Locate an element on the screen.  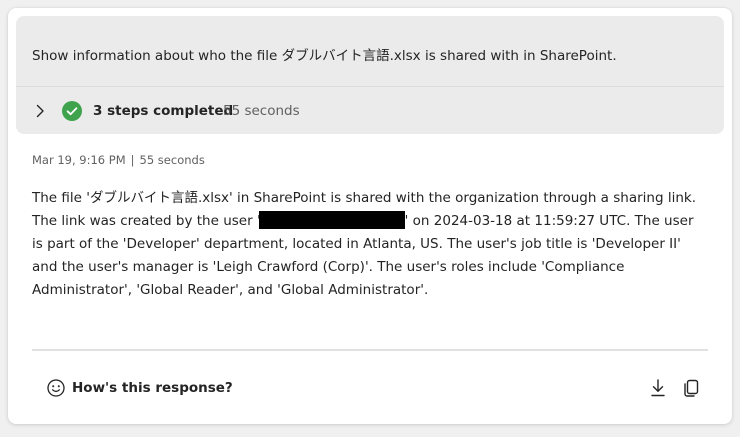
copy-button is located at coordinates (691, 388).